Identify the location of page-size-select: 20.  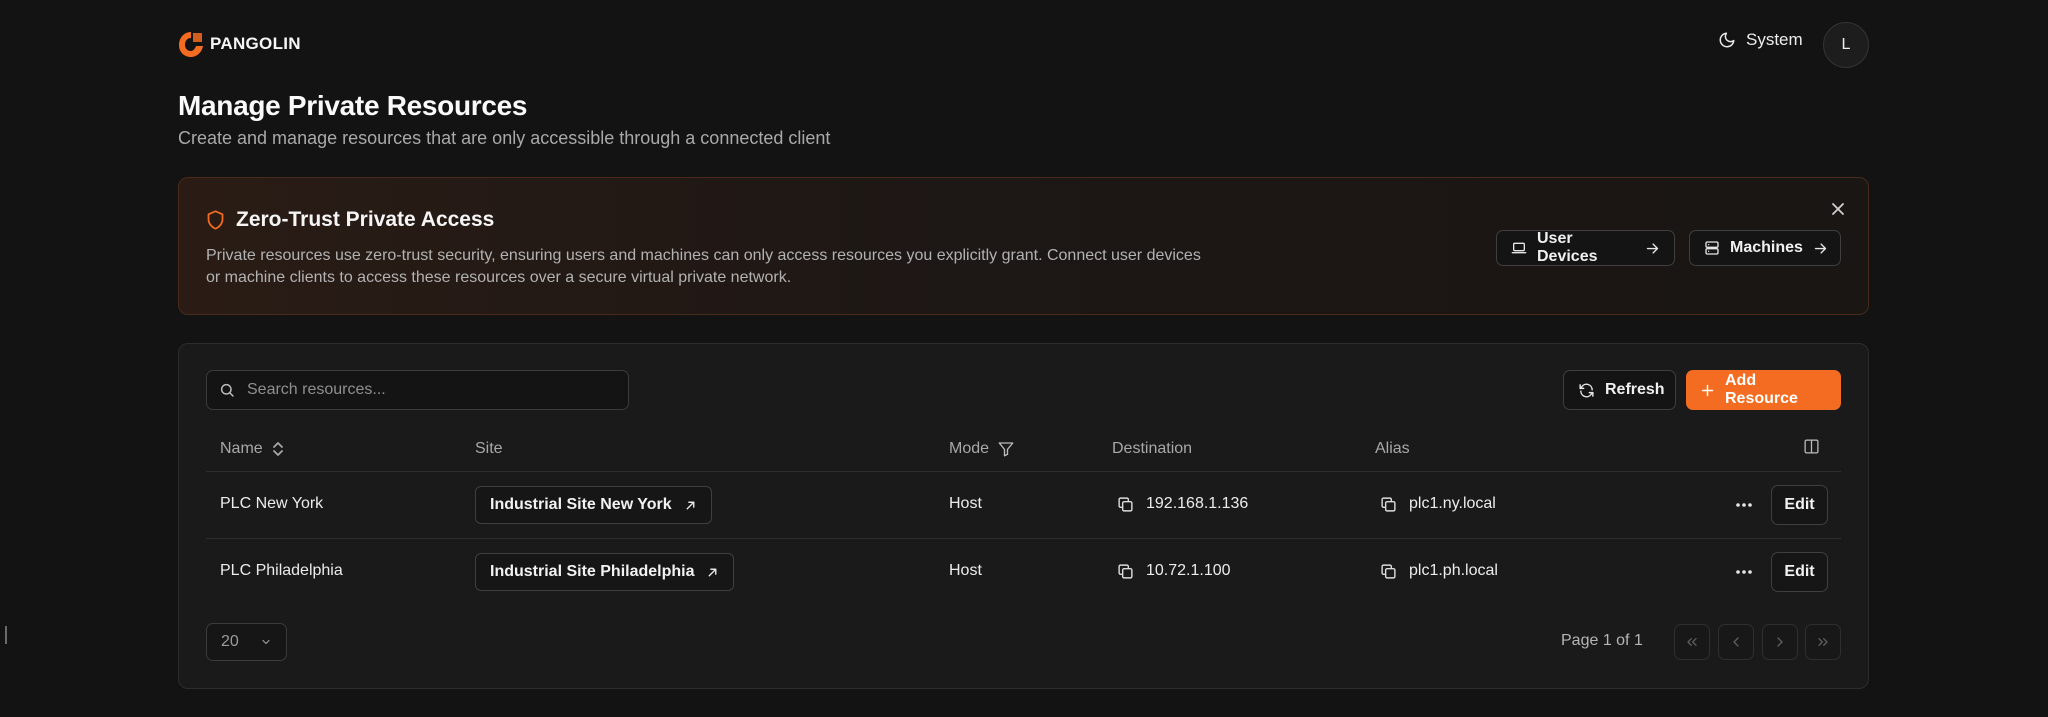
(246, 642).